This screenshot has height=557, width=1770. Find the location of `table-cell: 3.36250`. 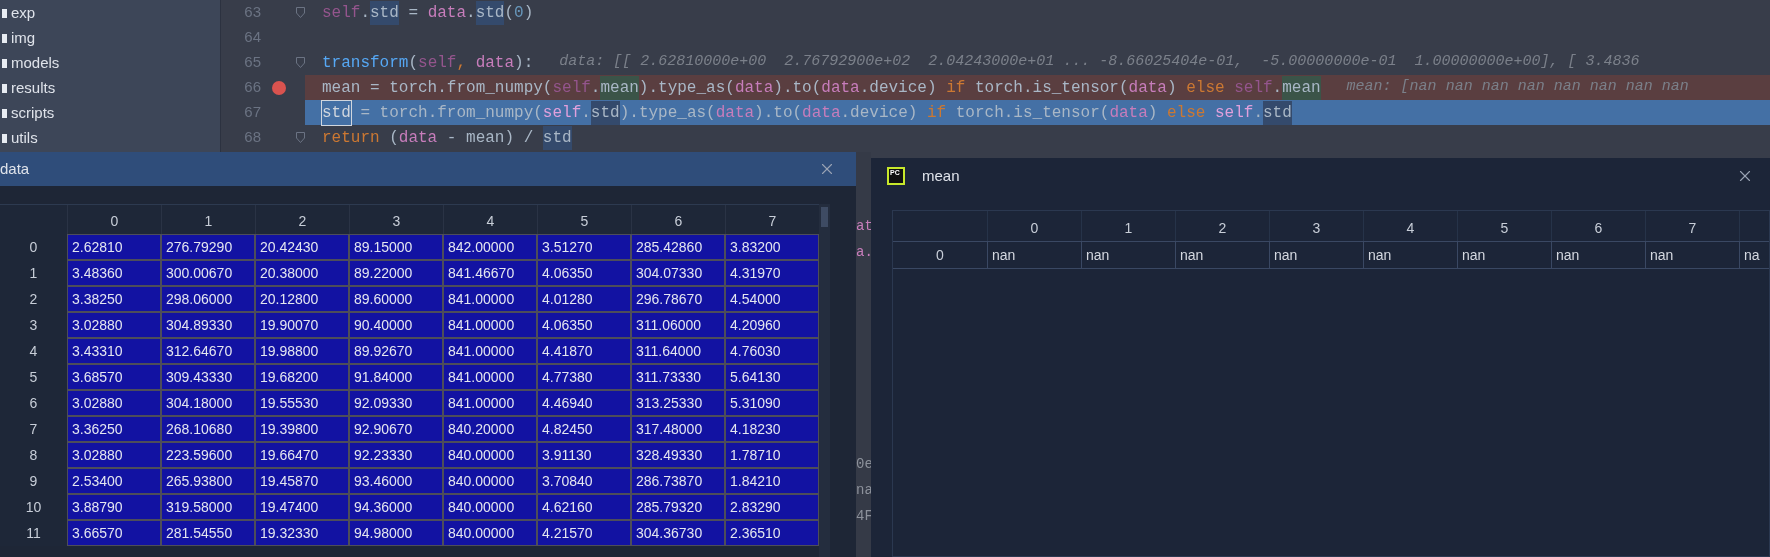

table-cell: 3.36250 is located at coordinates (114, 429).